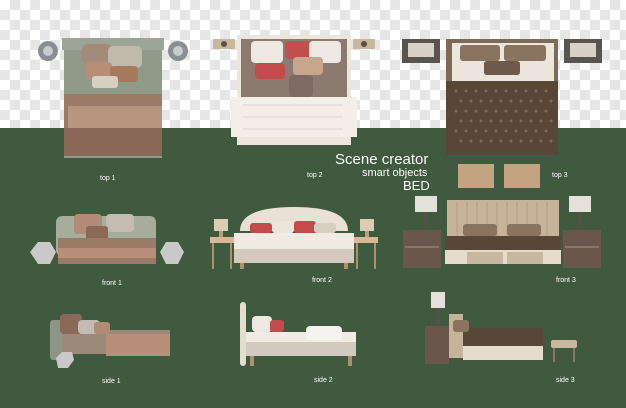 This screenshot has width=626, height=408. Describe the element at coordinates (499, 176) in the screenshot. I see `wall-panels` at that location.